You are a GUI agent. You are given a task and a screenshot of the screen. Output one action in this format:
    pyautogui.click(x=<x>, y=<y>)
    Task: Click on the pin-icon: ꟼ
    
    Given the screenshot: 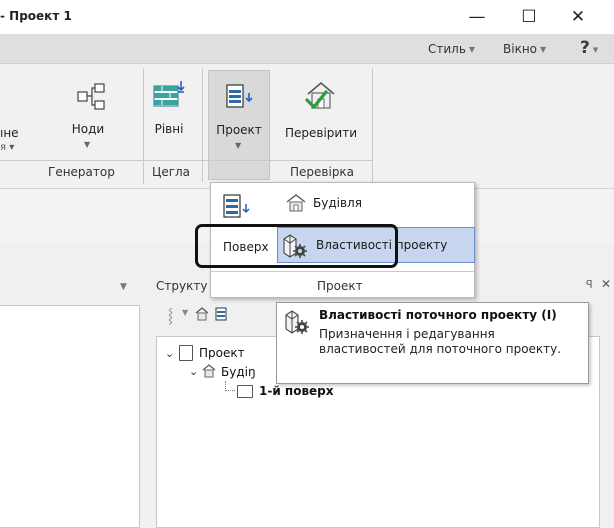 What is the action you would take?
    pyautogui.click(x=589, y=284)
    